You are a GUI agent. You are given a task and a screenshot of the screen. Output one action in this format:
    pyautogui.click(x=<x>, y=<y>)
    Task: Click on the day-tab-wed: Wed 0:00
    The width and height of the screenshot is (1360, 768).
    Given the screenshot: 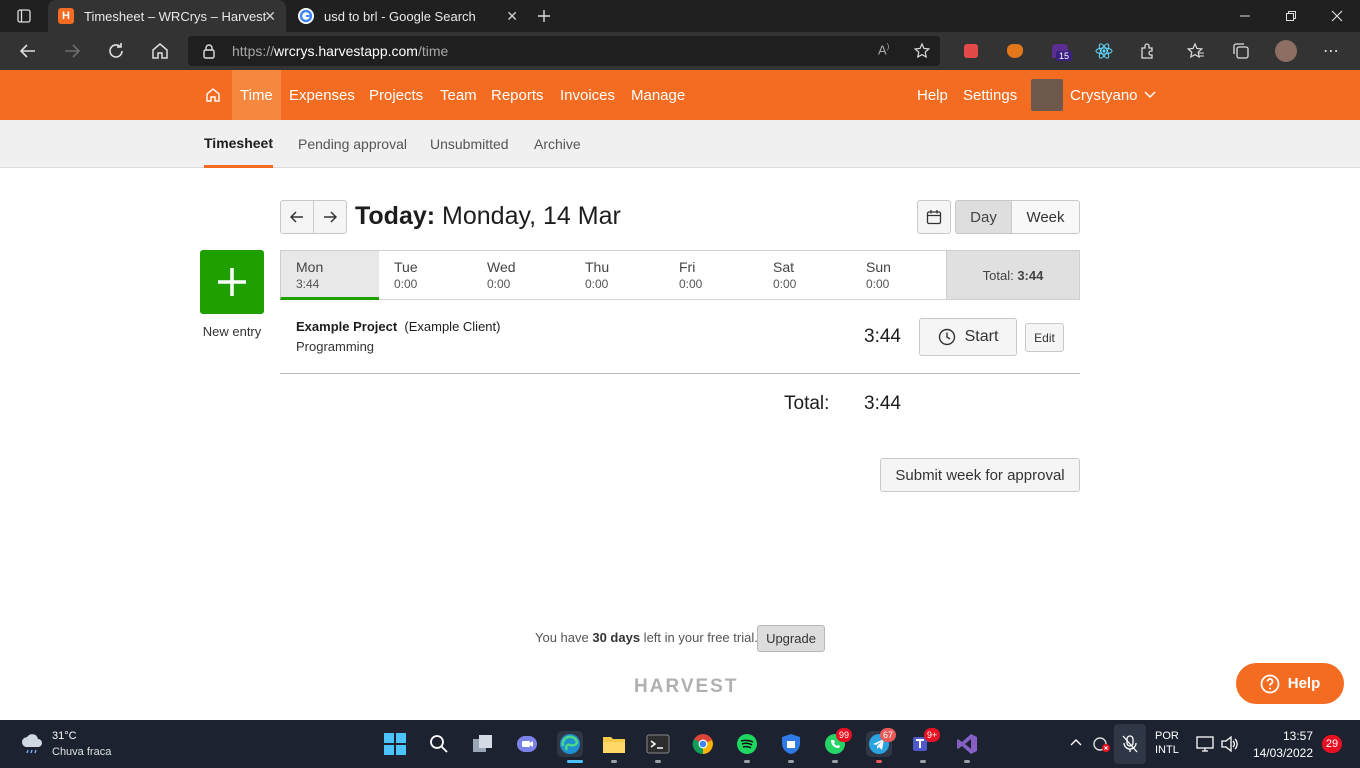 What is the action you would take?
    pyautogui.click(x=521, y=275)
    